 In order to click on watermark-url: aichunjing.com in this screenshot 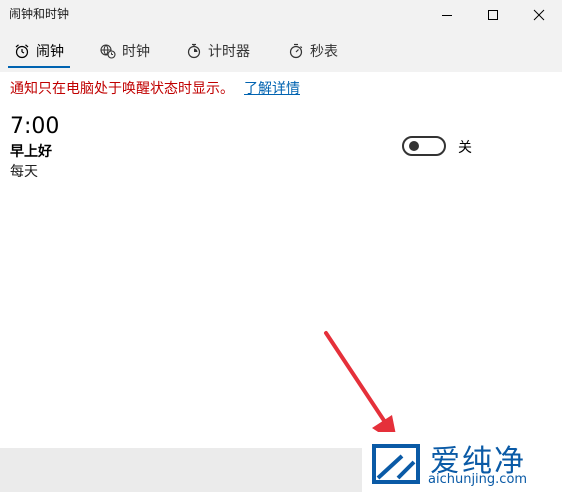, I will do `click(478, 479)`.